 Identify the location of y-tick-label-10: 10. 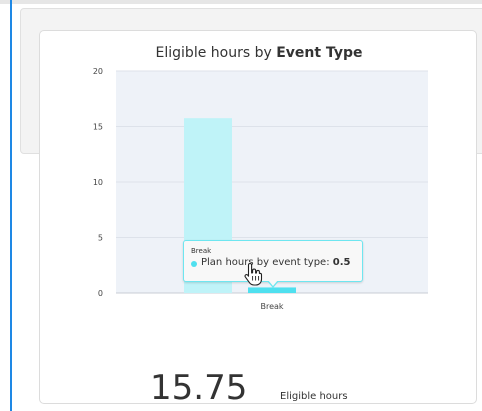
(98, 182).